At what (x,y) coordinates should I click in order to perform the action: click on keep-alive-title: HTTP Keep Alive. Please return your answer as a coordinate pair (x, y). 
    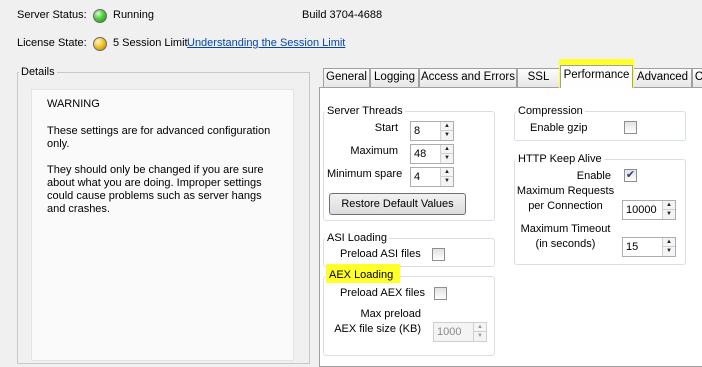
    Looking at the image, I should click on (560, 159).